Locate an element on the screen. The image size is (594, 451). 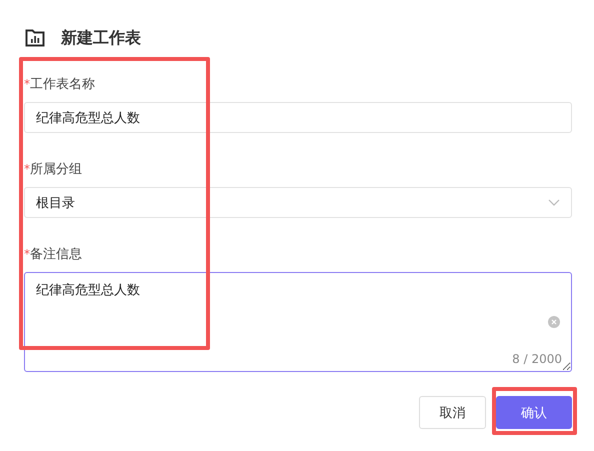
text-field: 纪律高危型总人数 is located at coordinates (298, 117).